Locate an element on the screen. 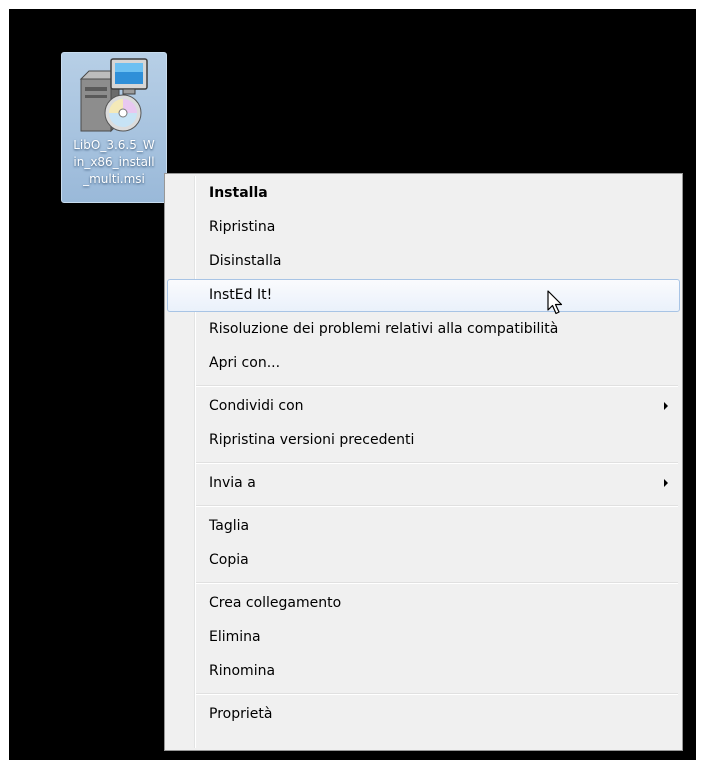 Image resolution: width=704 pixels, height=769 pixels. mouse-pointer-icon is located at coordinates (555, 302).